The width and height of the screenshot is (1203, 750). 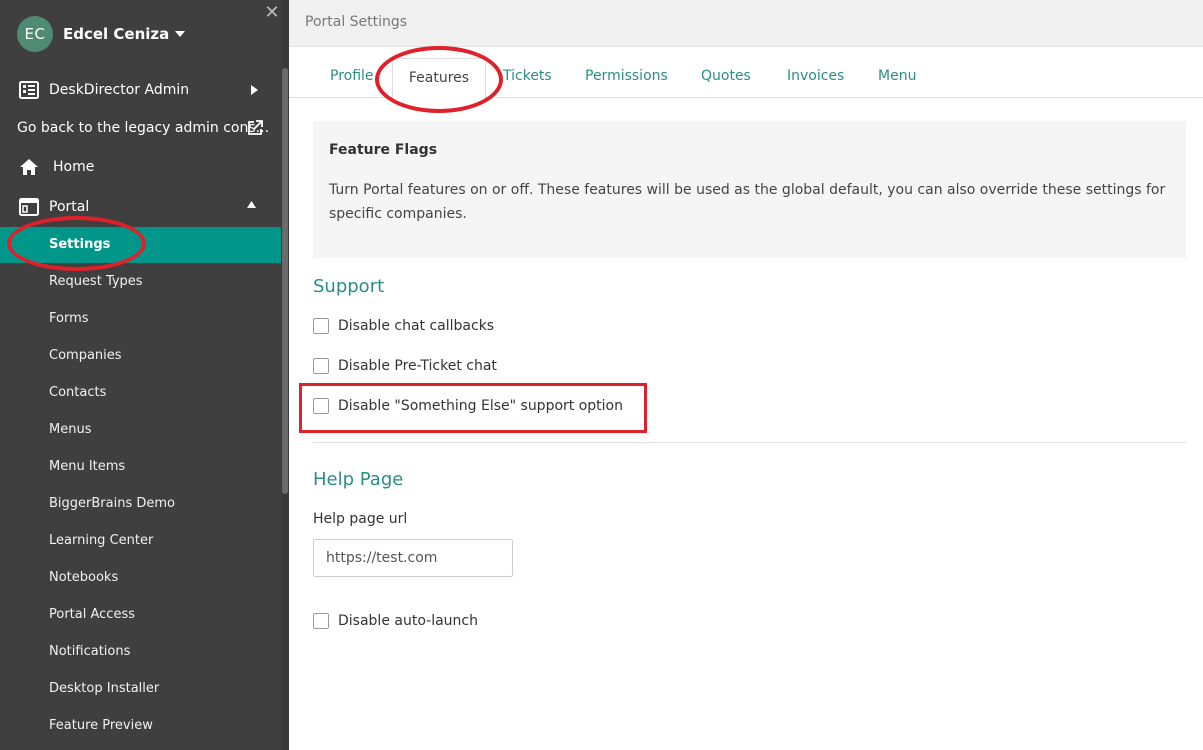 I want to click on disable-auto-launch-label: Disable auto-launch, so click(x=408, y=621).